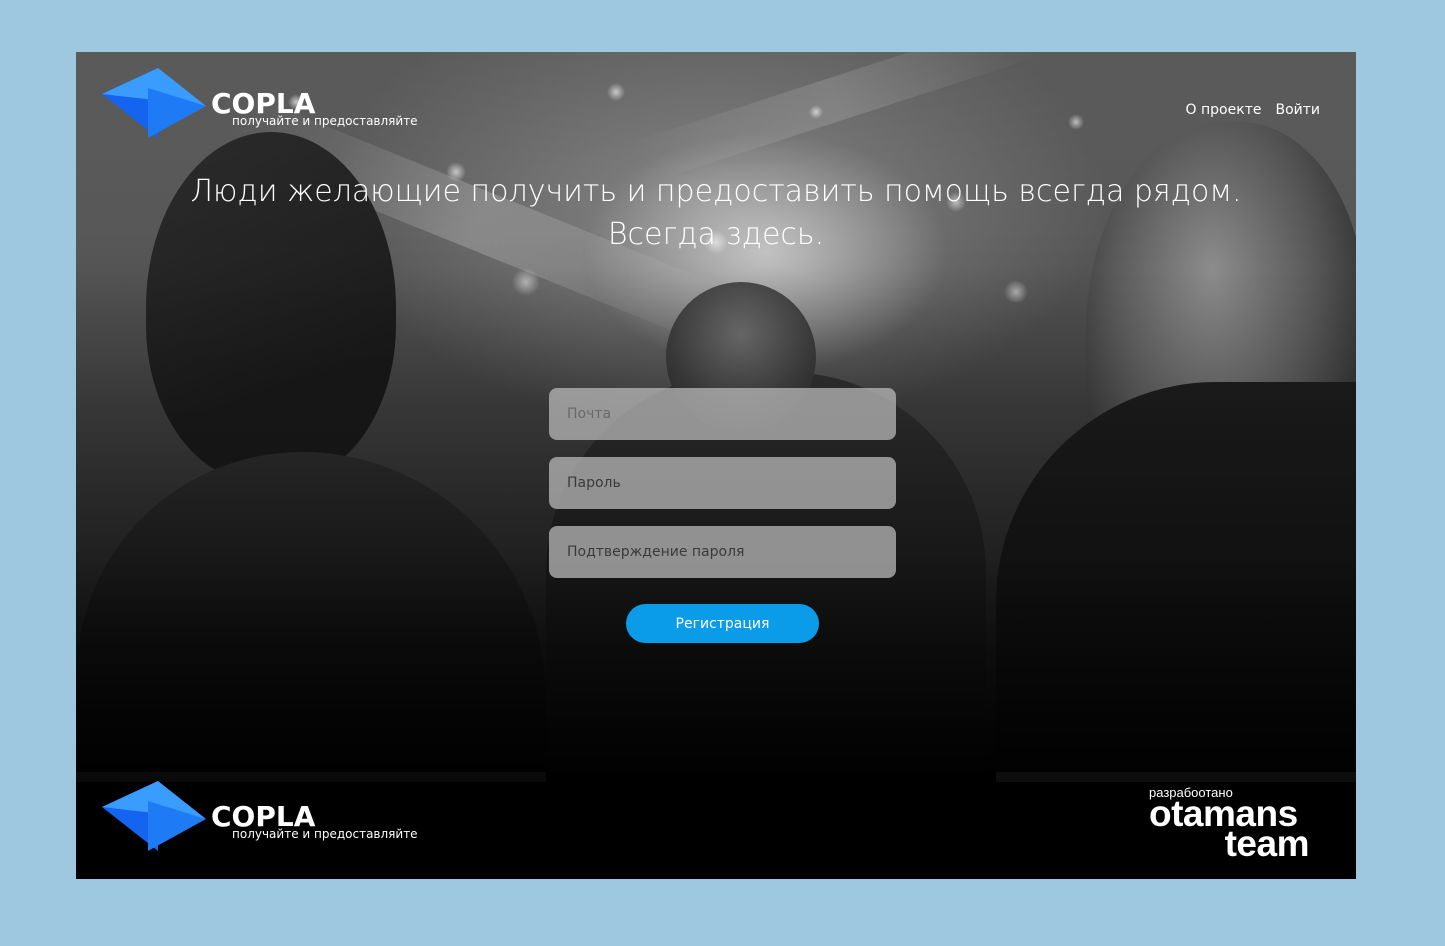 Image resolution: width=1445 pixels, height=946 pixels. What do you see at coordinates (716, 234) in the screenshot?
I see `hero-headline-line2: Всегда здесь.` at bounding box center [716, 234].